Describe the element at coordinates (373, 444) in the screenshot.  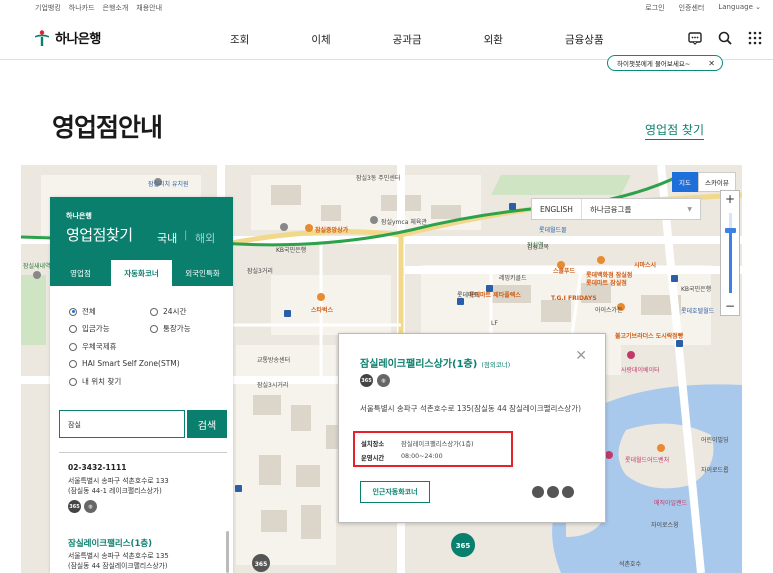
I see `place-label: 설치장소` at that location.